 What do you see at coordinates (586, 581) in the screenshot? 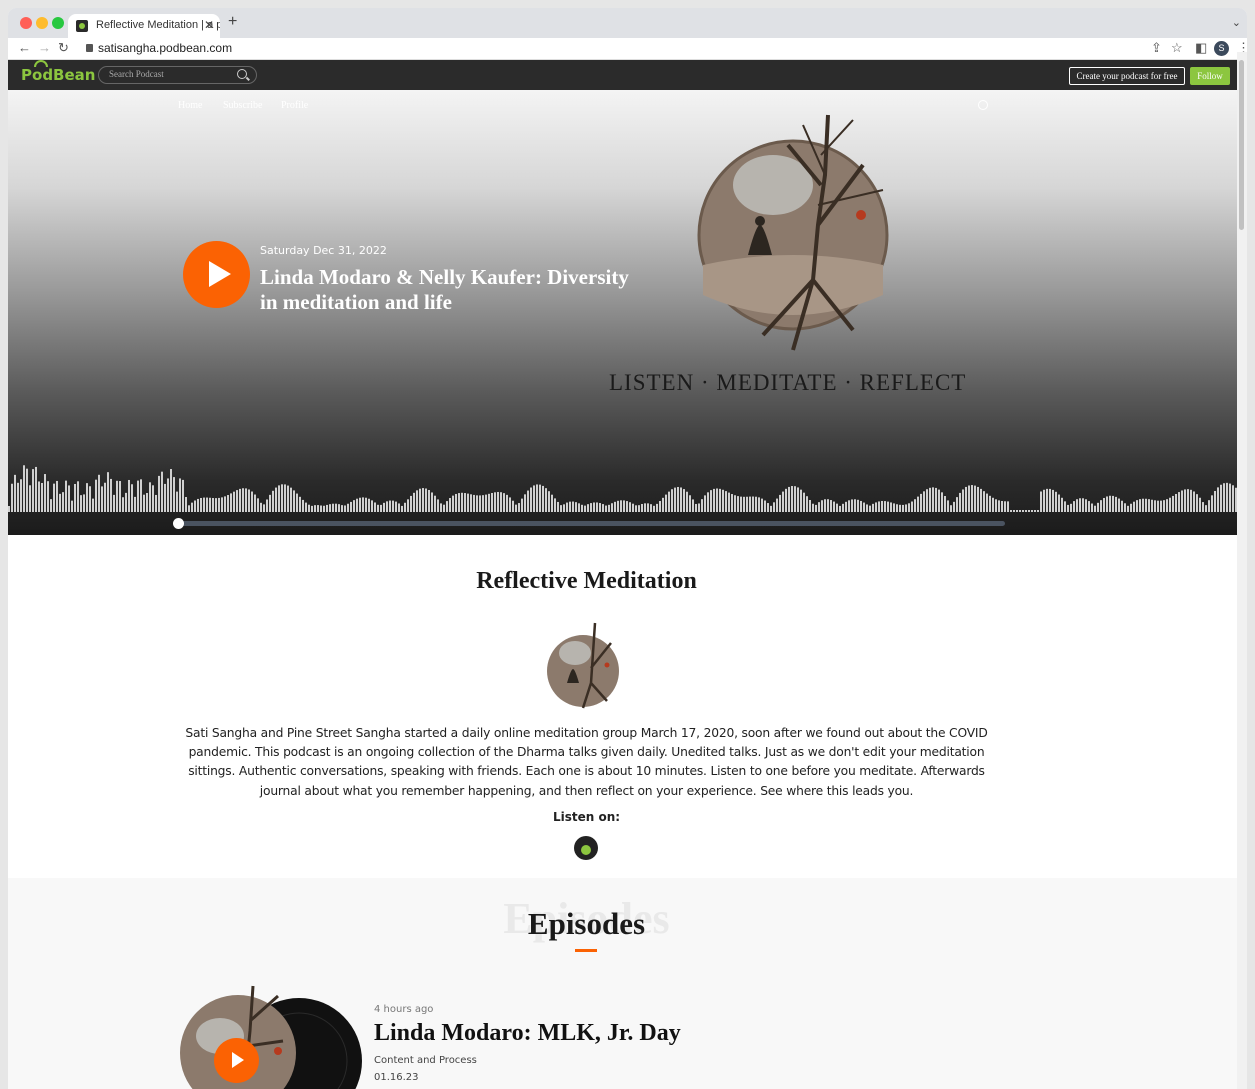
I see `podcast-title: Reflective Meditation` at bounding box center [586, 581].